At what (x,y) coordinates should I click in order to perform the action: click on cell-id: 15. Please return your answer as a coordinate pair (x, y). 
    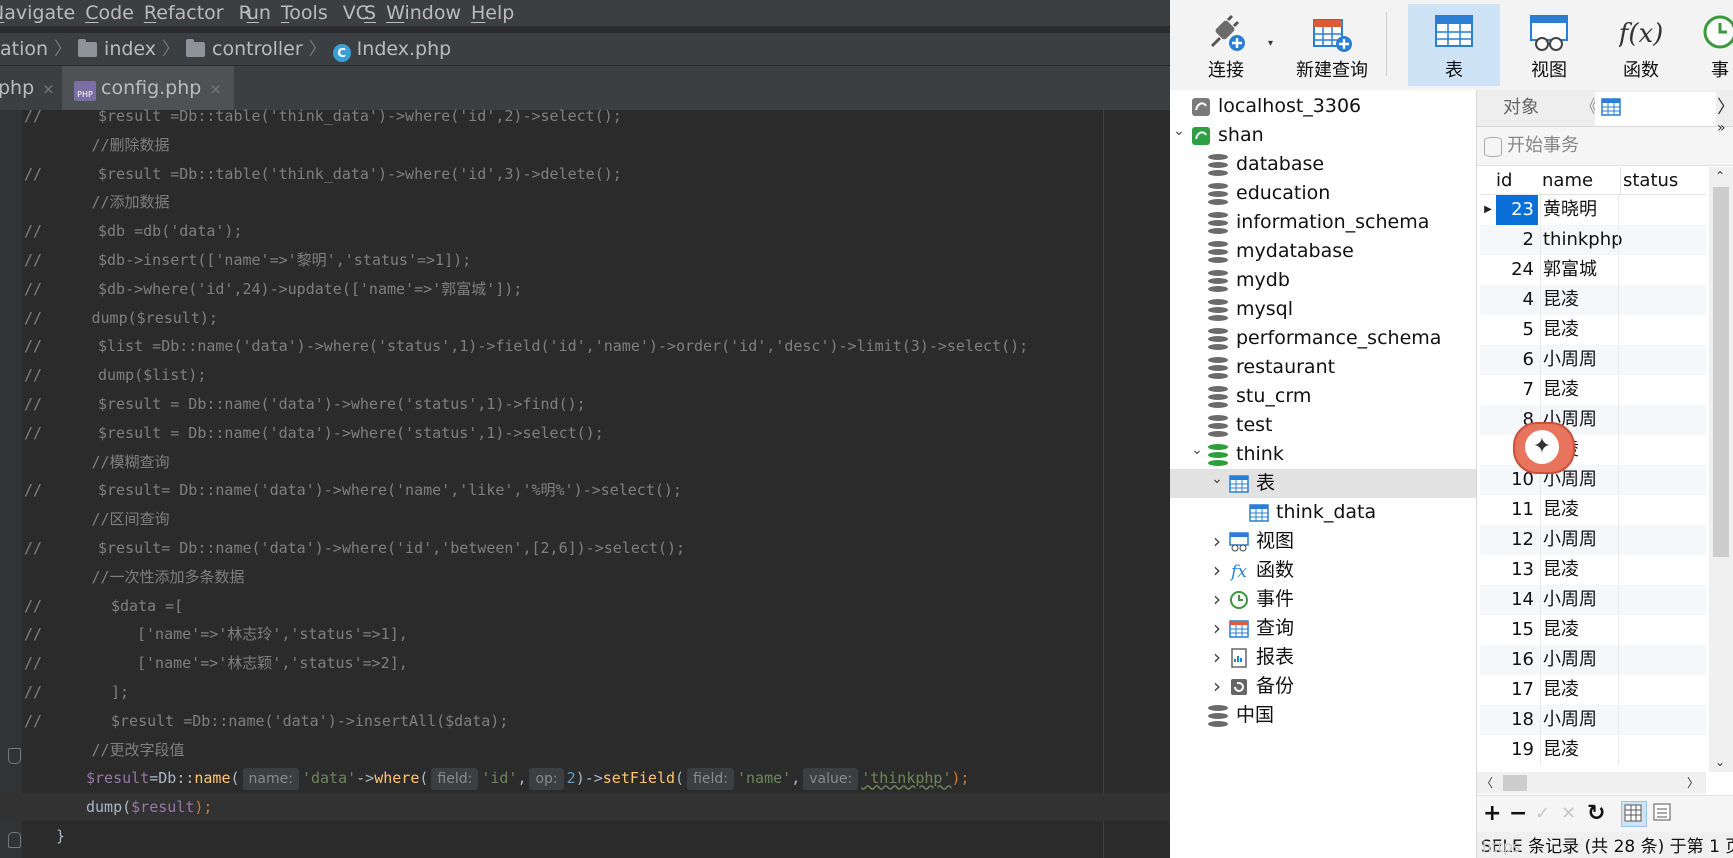
    Looking at the image, I should click on (1517, 630).